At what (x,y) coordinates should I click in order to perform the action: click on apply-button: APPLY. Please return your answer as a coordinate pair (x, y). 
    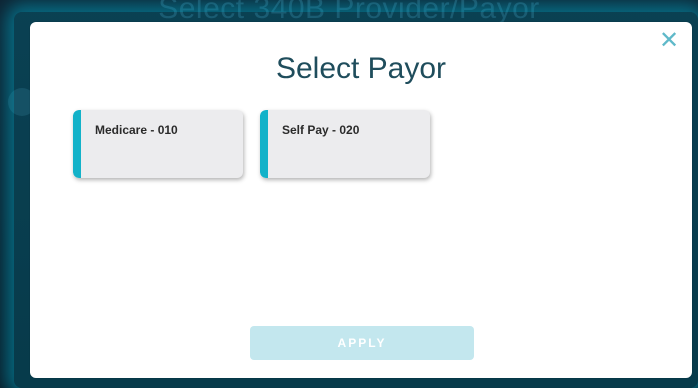
    Looking at the image, I should click on (362, 343).